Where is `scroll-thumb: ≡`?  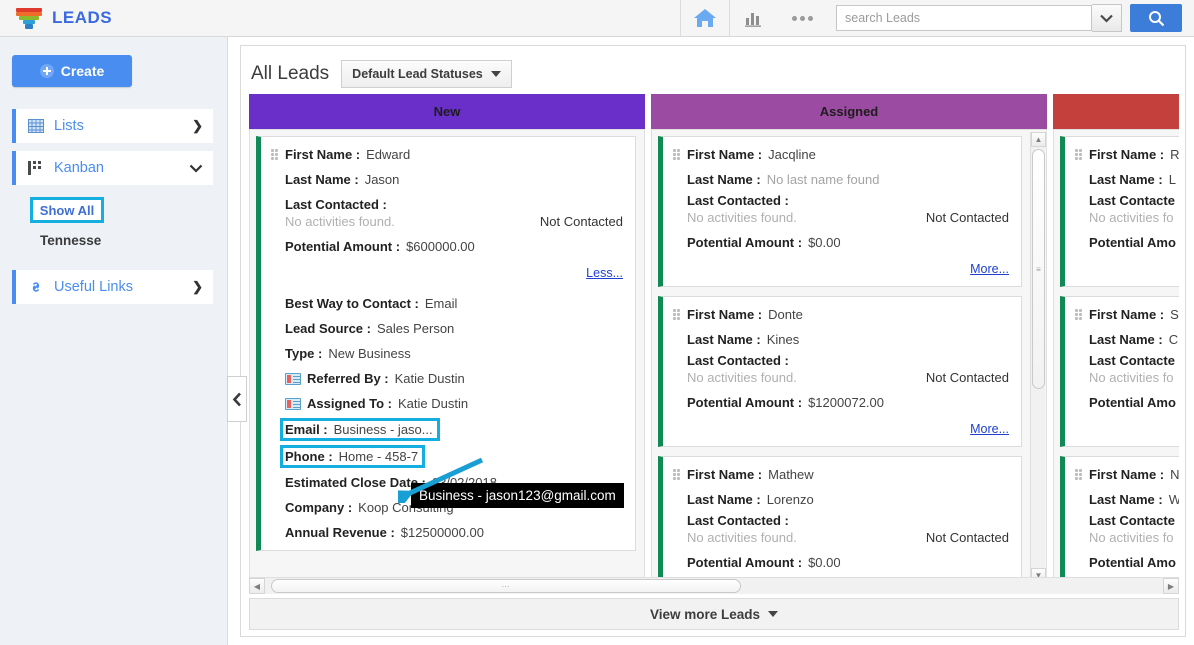 scroll-thumb: ≡ is located at coordinates (1038, 269).